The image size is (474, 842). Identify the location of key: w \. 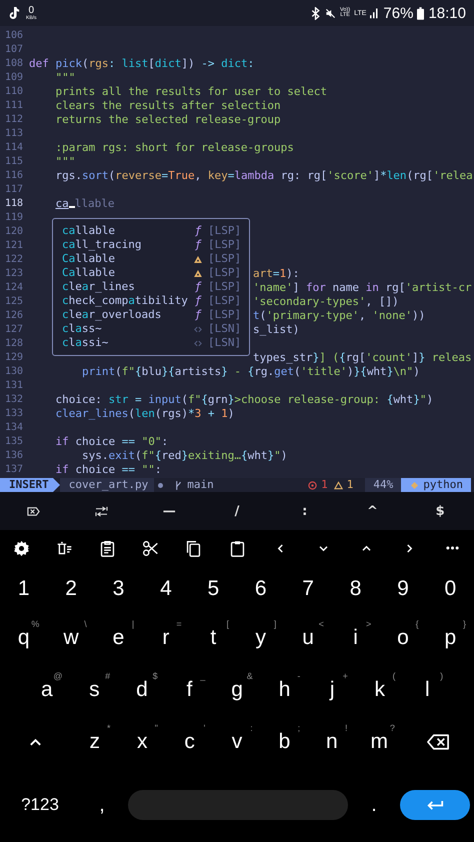
(71, 638).